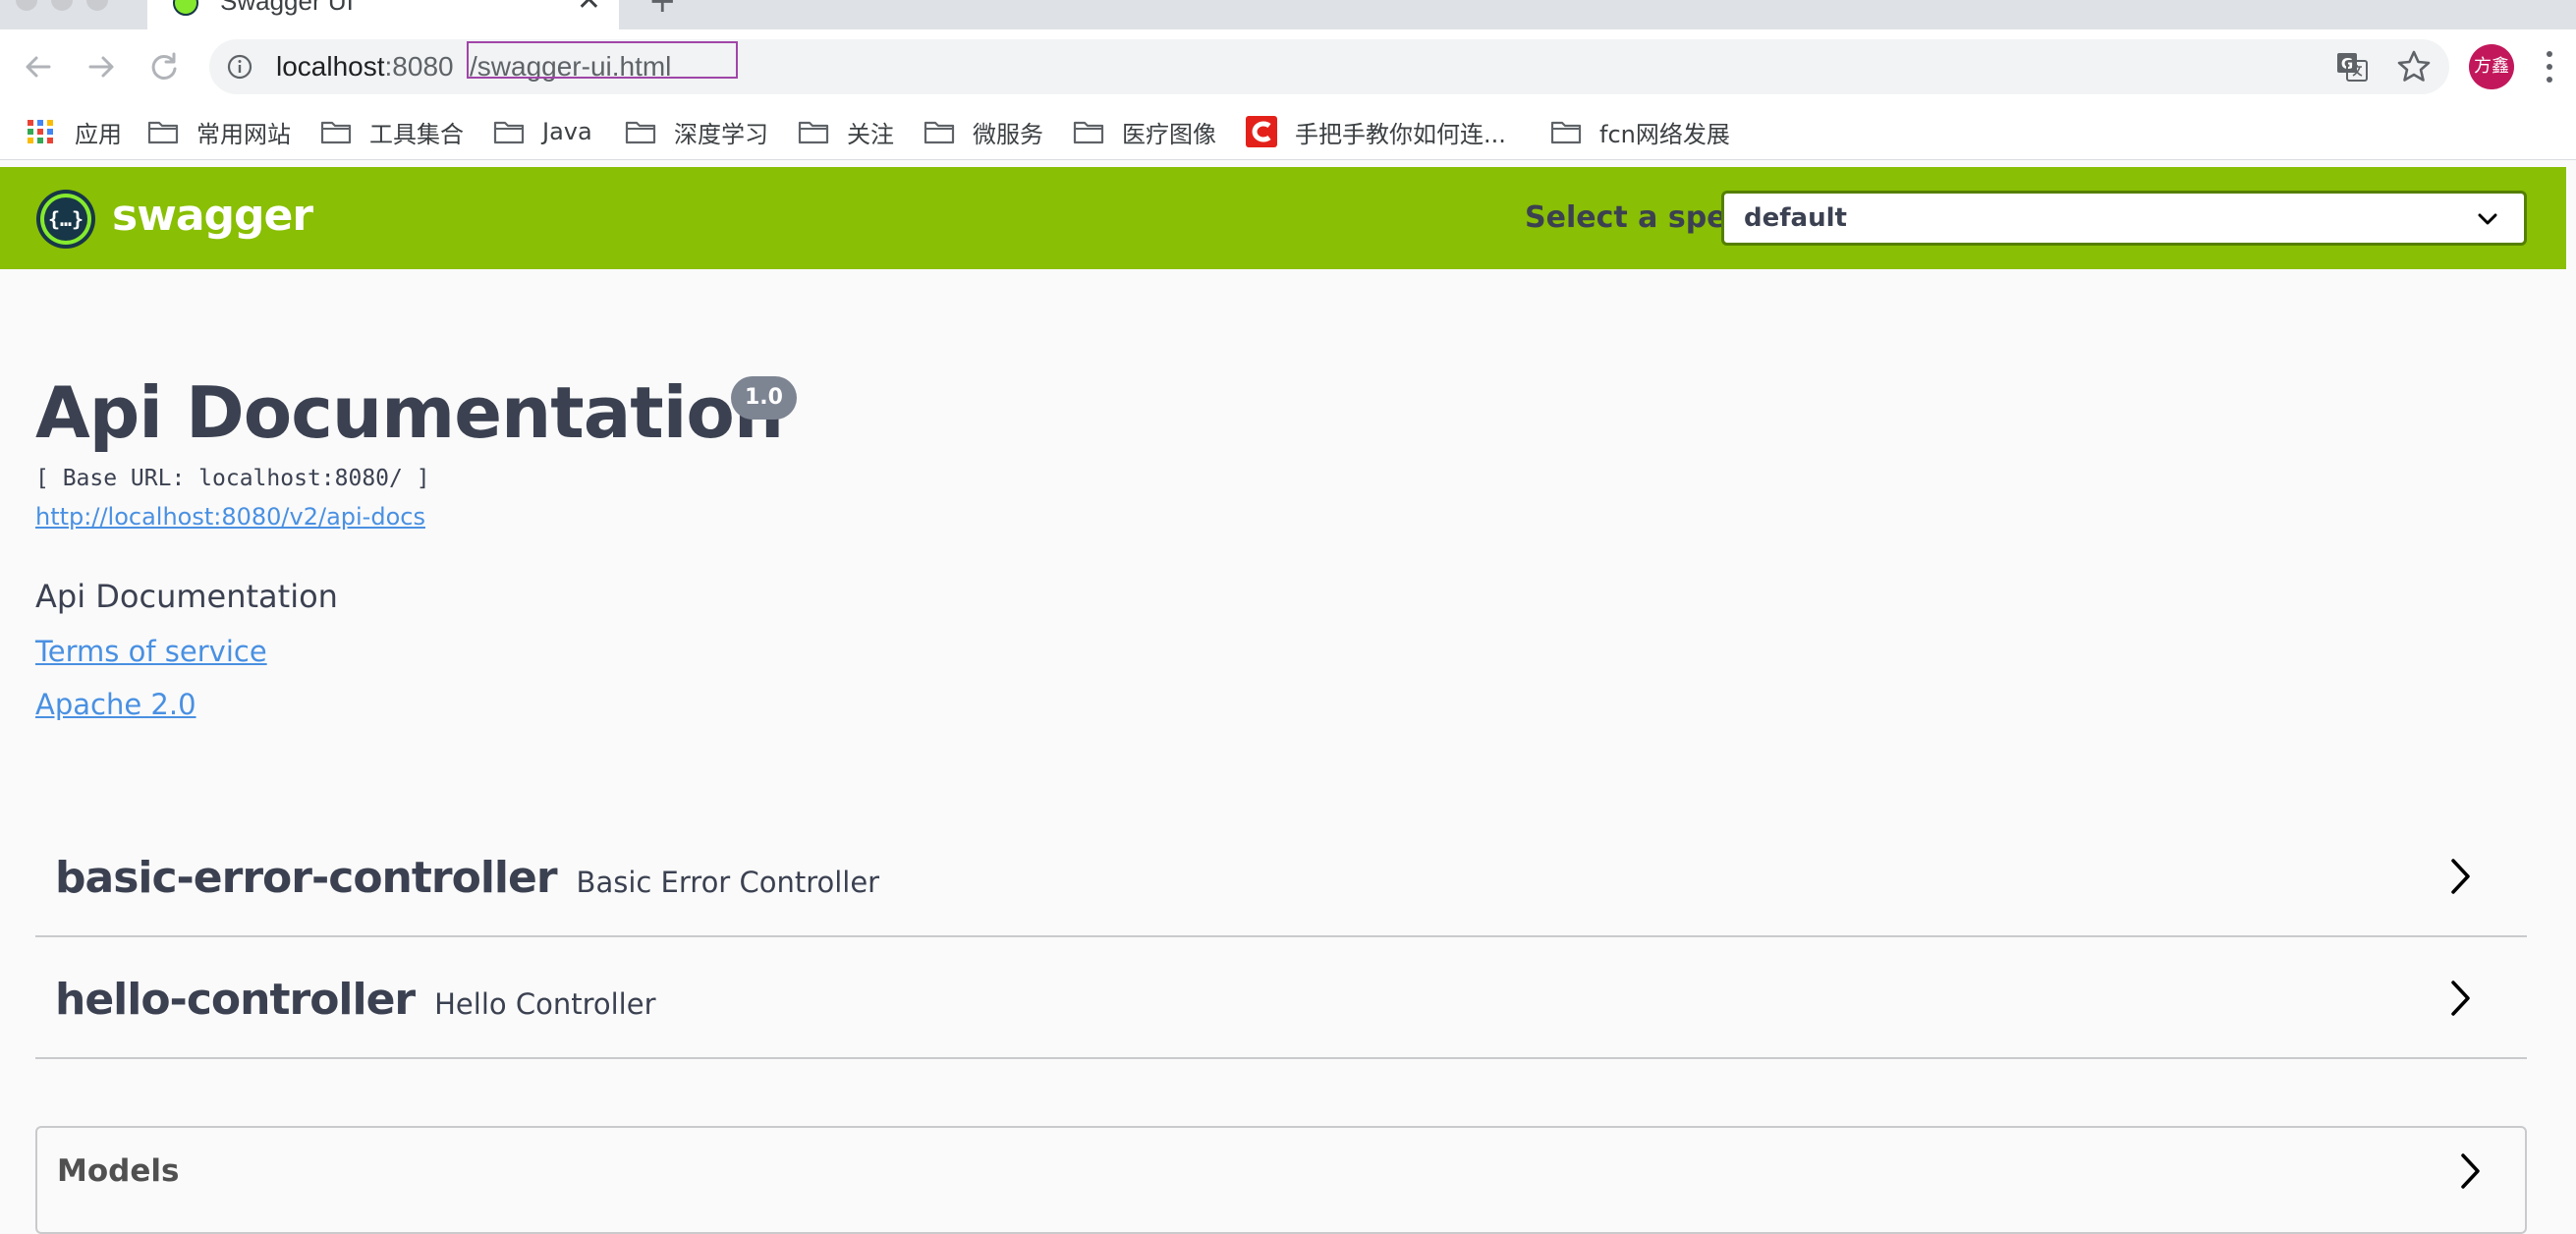 The height and width of the screenshot is (1234, 2576). What do you see at coordinates (662, 9) in the screenshot?
I see `new-tab-icon: +` at bounding box center [662, 9].